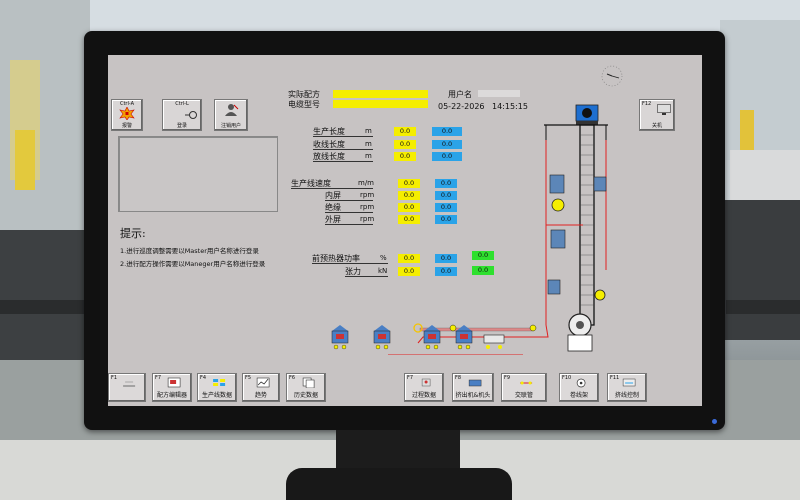  What do you see at coordinates (557, 184) in the screenshot?
I see `upper-haul-off` at bounding box center [557, 184].